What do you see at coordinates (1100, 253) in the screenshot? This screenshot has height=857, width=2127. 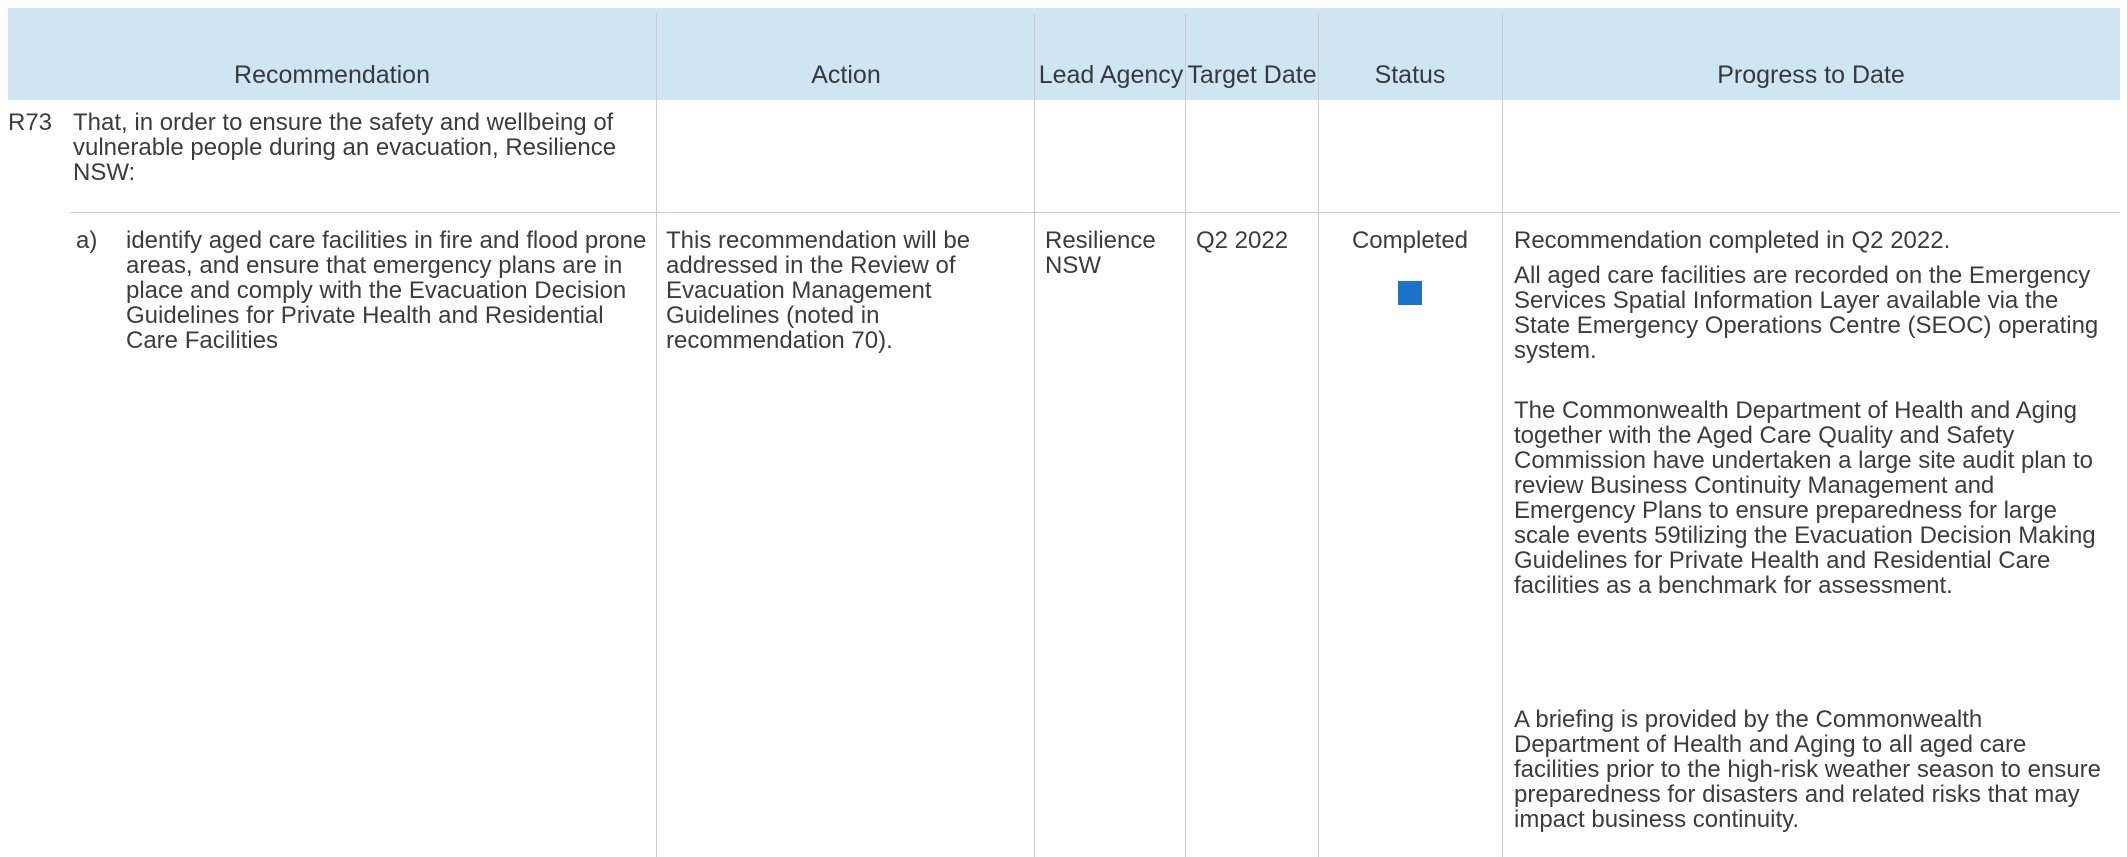 I see `item-lead-agency: Resilience NSW` at bounding box center [1100, 253].